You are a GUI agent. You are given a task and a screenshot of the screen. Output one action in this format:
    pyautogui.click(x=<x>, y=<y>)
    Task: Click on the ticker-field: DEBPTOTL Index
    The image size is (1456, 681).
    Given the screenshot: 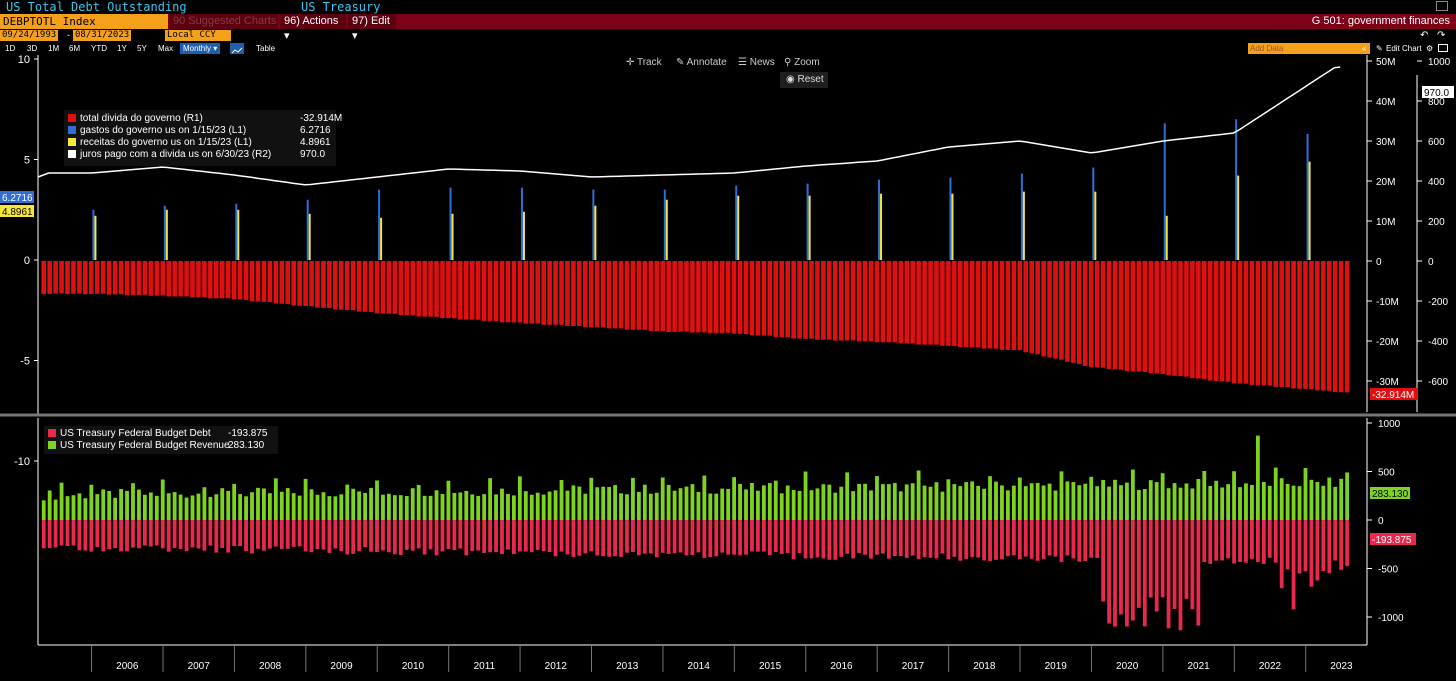 What is the action you would take?
    pyautogui.click(x=84, y=21)
    